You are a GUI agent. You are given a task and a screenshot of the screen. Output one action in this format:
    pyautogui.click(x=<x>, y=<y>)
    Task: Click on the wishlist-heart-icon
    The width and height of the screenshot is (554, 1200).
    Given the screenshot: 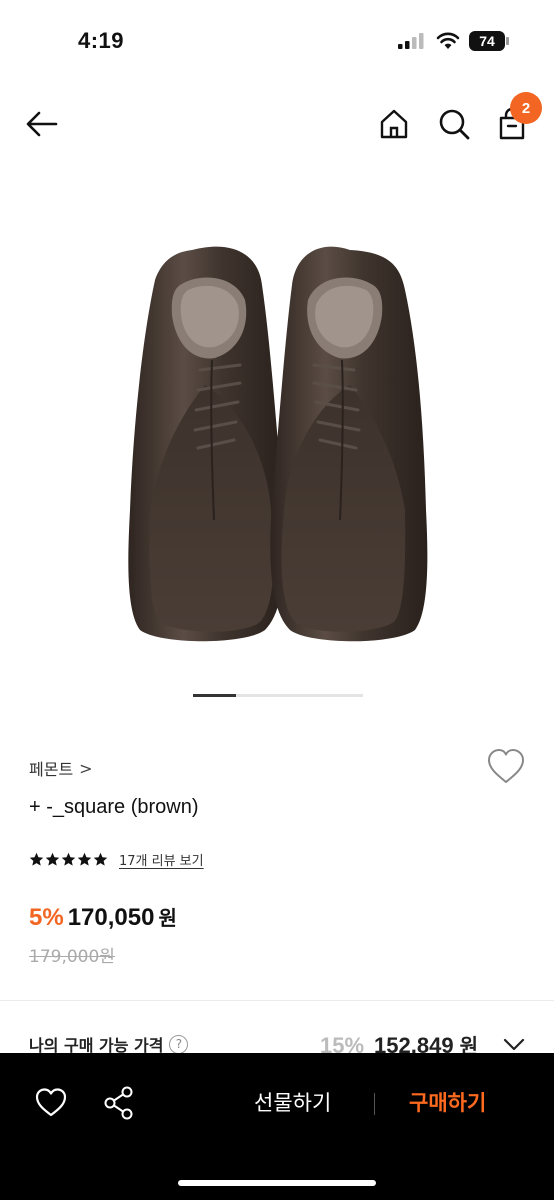 What is the action you would take?
    pyautogui.click(x=506, y=767)
    